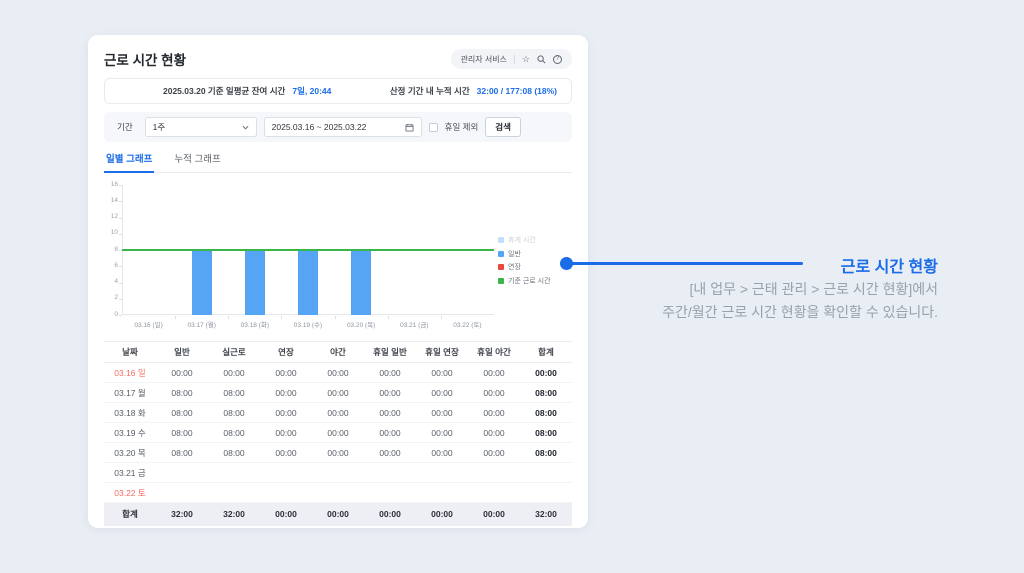 The height and width of the screenshot is (573, 1024). What do you see at coordinates (514, 59) in the screenshot?
I see `toolbar-divider` at bounding box center [514, 59].